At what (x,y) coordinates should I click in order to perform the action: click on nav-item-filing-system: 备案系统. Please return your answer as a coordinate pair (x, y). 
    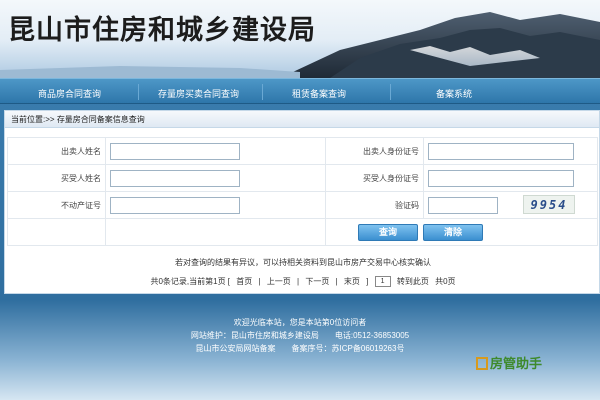
    Looking at the image, I should click on (454, 93).